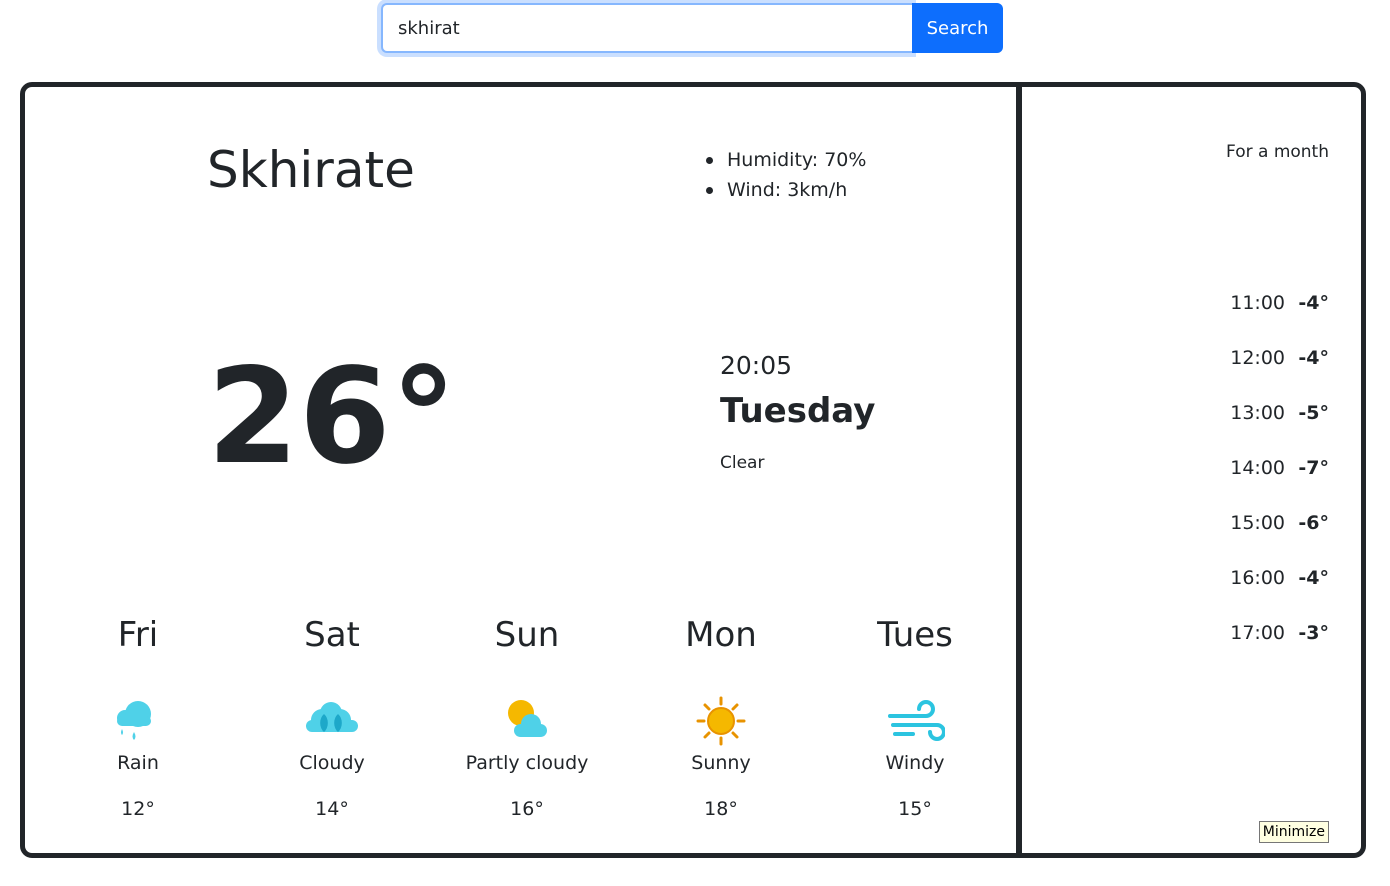 Image resolution: width=1390 pixels, height=886 pixels. I want to click on forecast-temp: 12°, so click(138, 809).